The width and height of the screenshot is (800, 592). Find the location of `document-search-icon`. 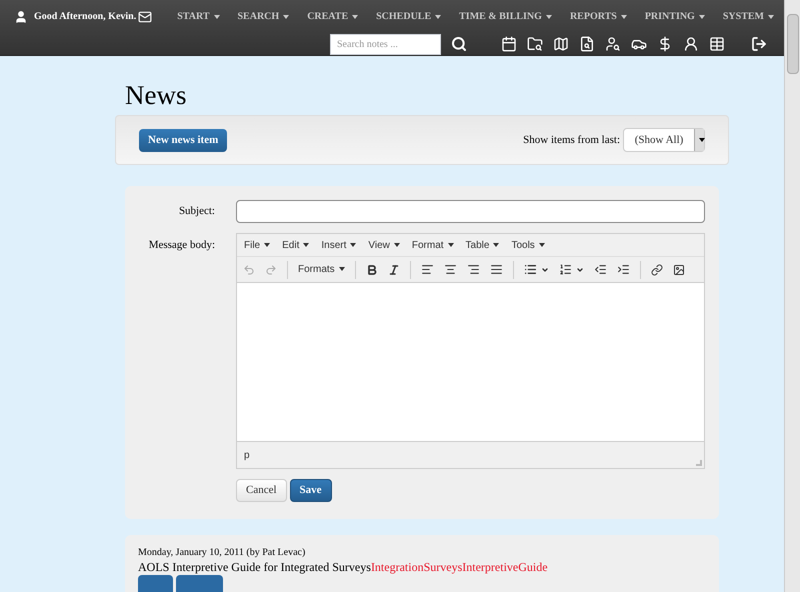

document-search-icon is located at coordinates (587, 44).